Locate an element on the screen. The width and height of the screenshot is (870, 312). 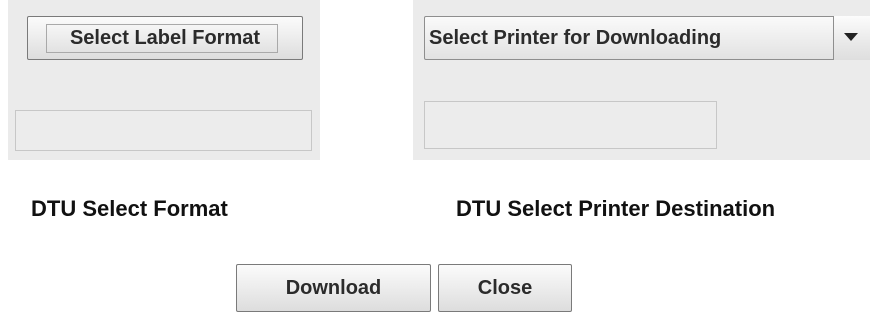
printer-select-dropdown: Select Printer for Downloading is located at coordinates (647, 38).